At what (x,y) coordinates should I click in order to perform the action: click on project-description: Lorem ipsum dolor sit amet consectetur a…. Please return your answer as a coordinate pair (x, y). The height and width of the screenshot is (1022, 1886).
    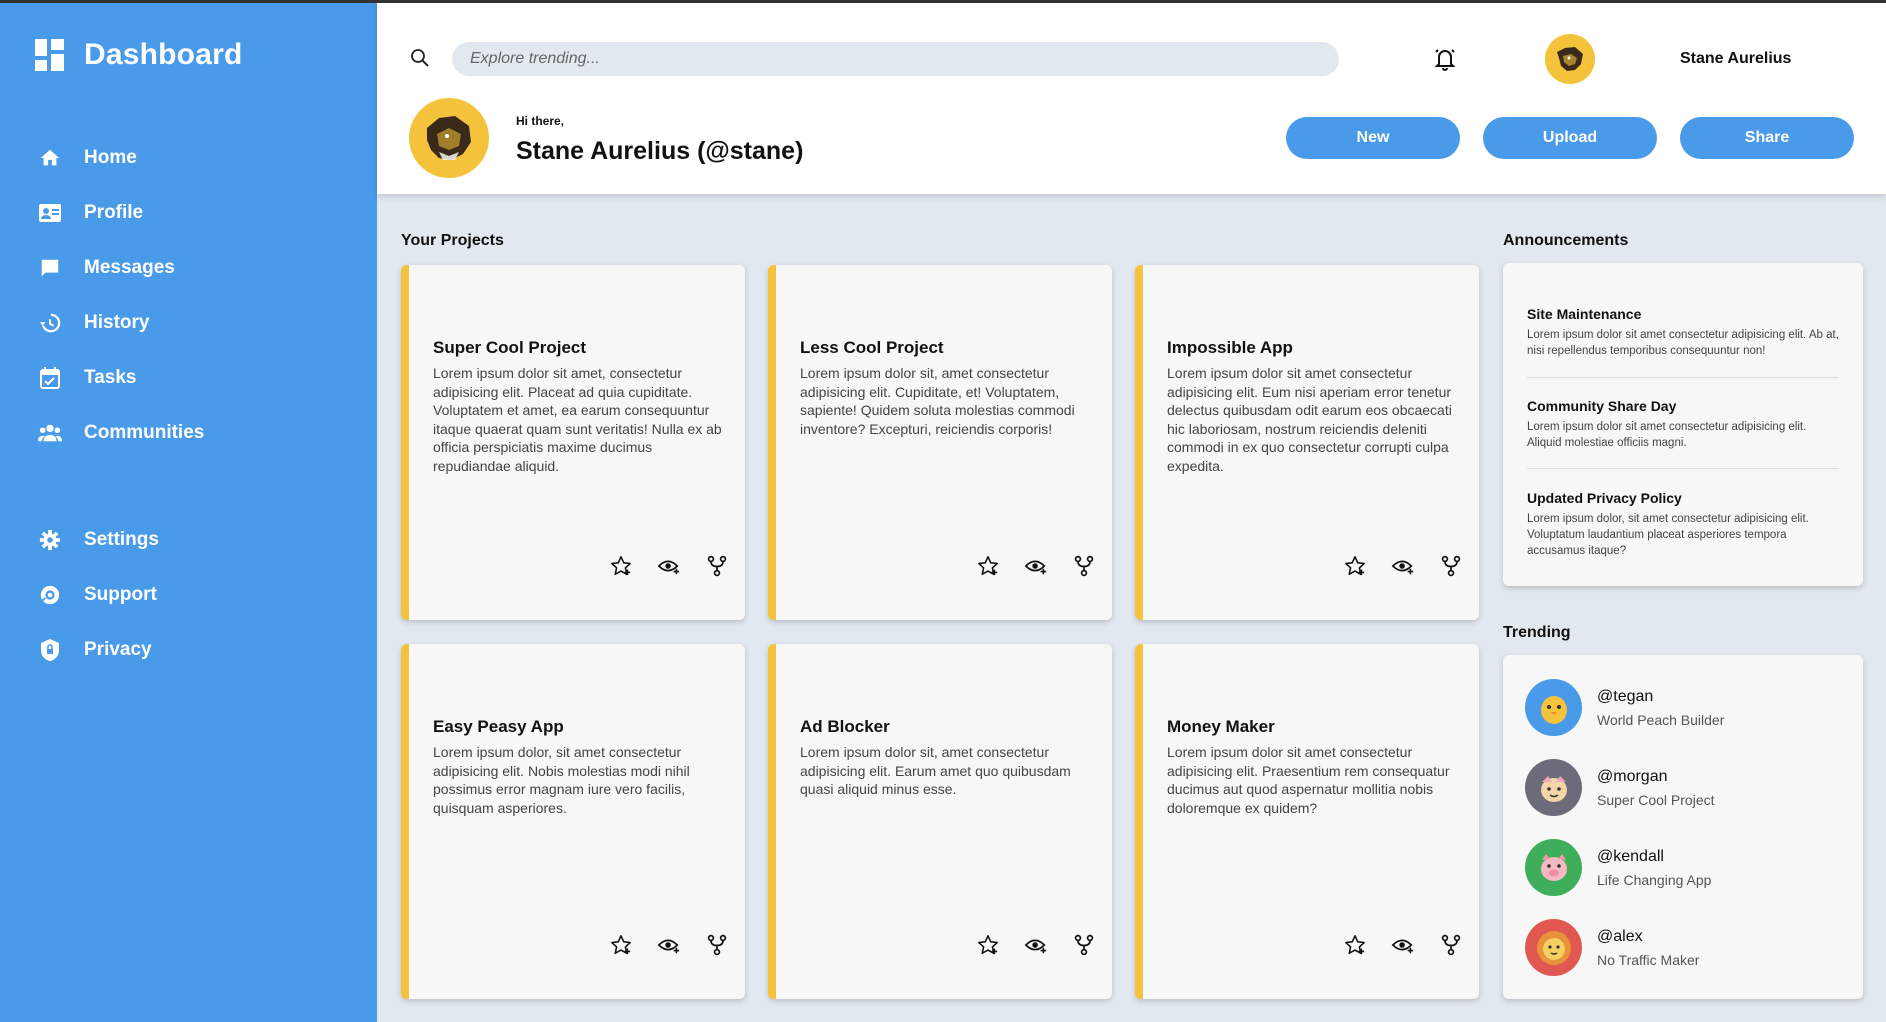
    Looking at the image, I should click on (1308, 780).